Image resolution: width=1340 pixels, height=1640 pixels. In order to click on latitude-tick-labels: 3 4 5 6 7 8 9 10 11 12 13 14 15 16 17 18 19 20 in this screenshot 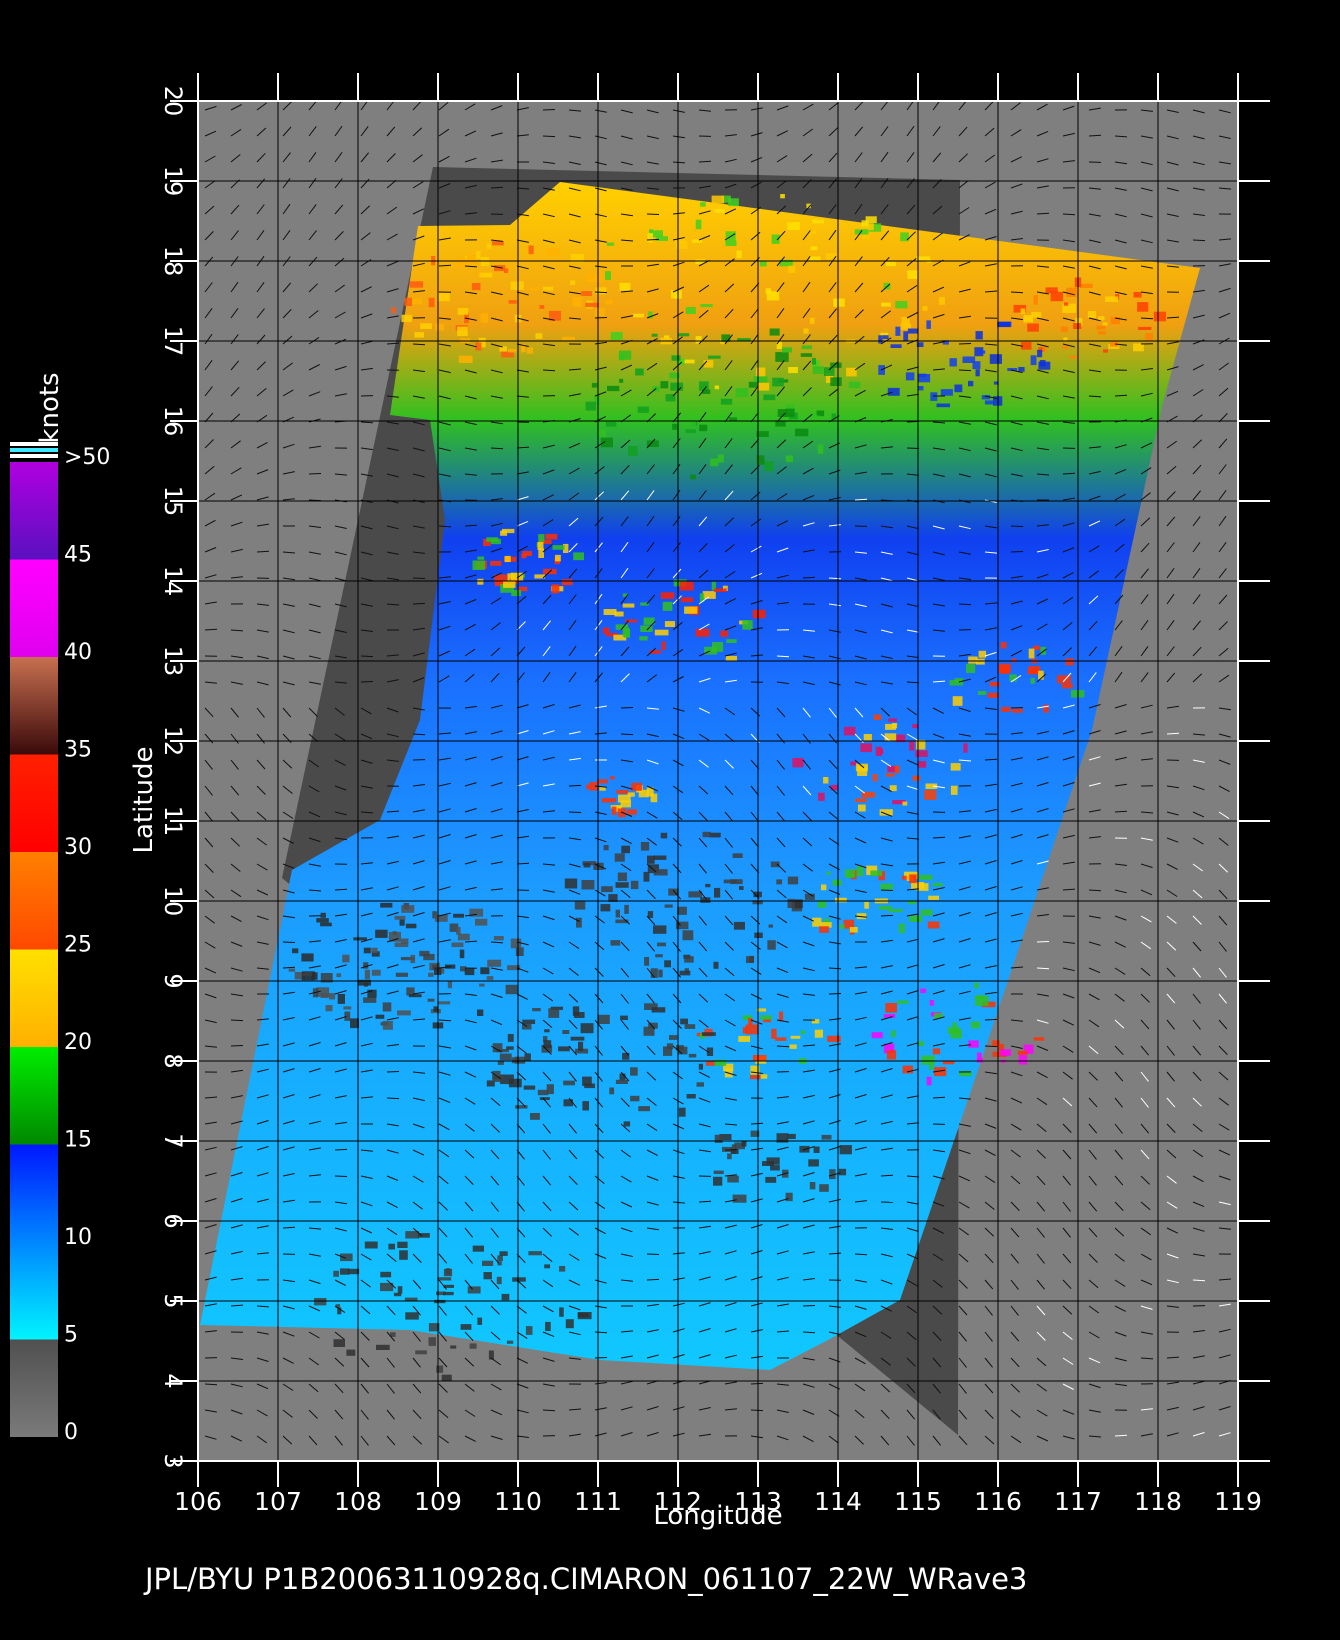, I will do `click(173, 777)`.